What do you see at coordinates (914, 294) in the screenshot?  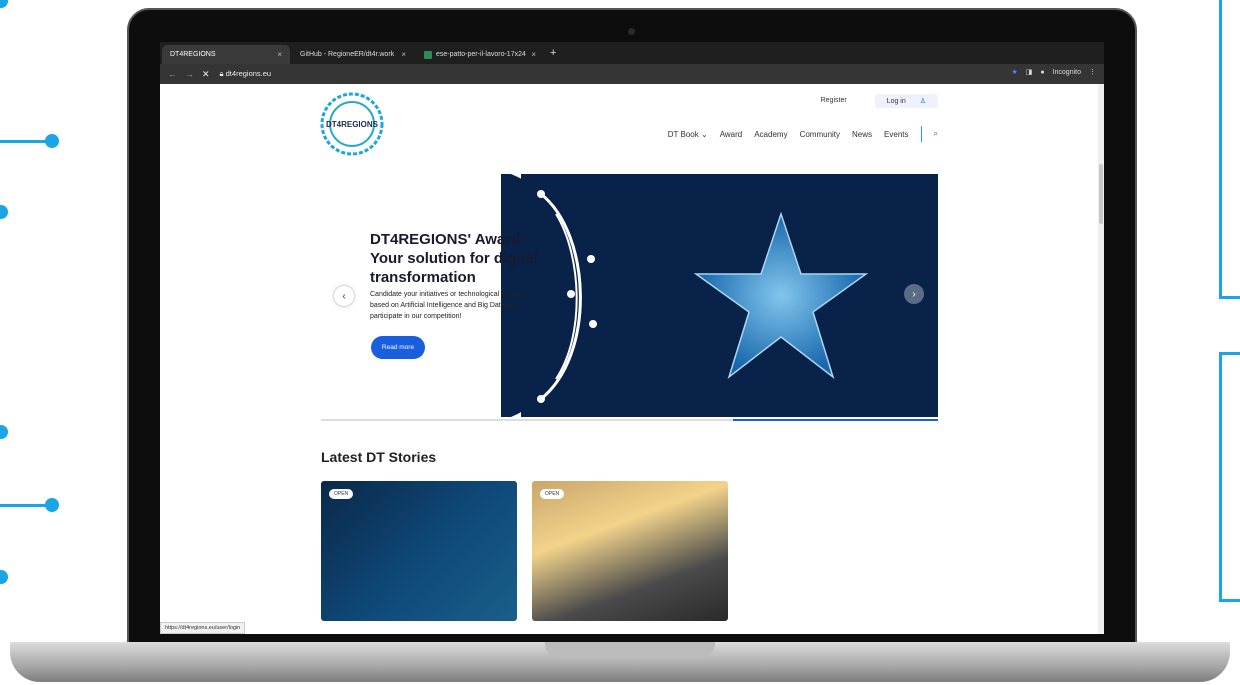 I see `carousel-next-button: ›` at bounding box center [914, 294].